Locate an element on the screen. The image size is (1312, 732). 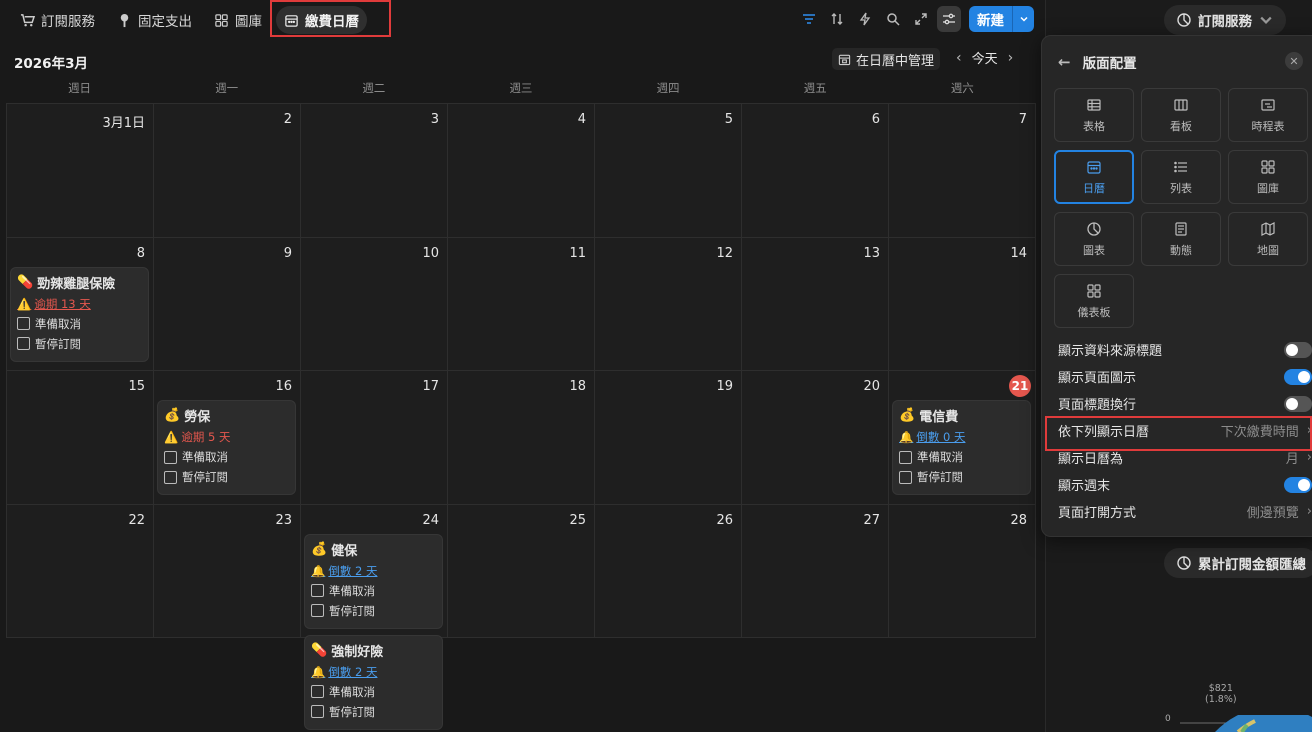
payment-card: 💰 電信費 🔔 倒數 0 天 準備取消 暫停訂閱 is located at coordinates (961, 447).